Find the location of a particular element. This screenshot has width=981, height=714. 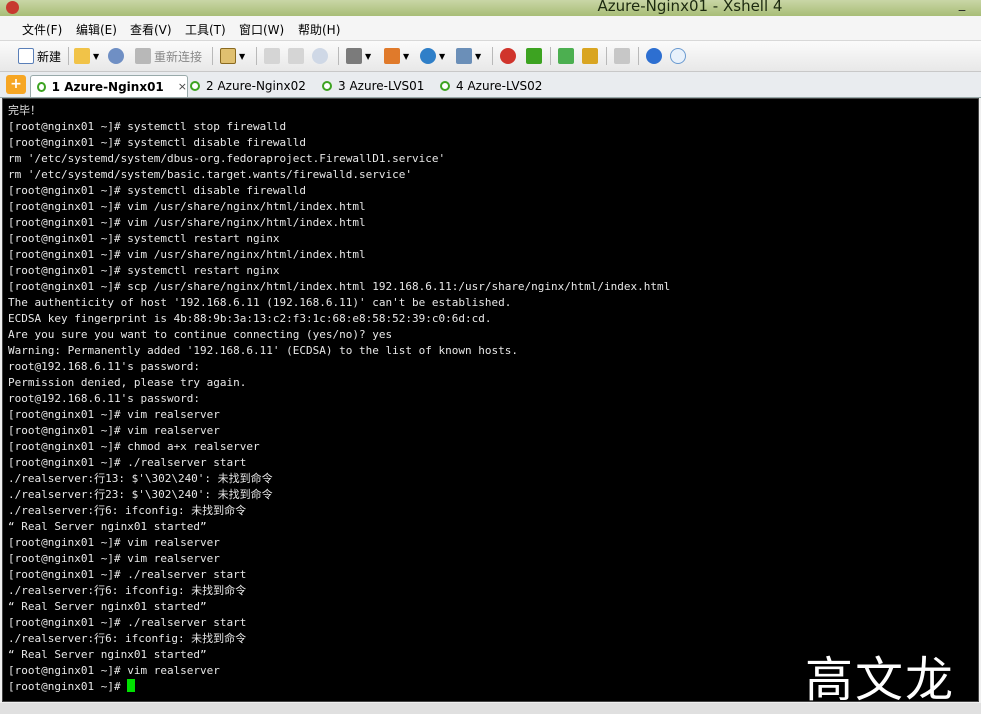

toolbar: 新建 ▼ 重新连接 ▼ ▼ ▼ ▼ ▼ is located at coordinates (490, 56).